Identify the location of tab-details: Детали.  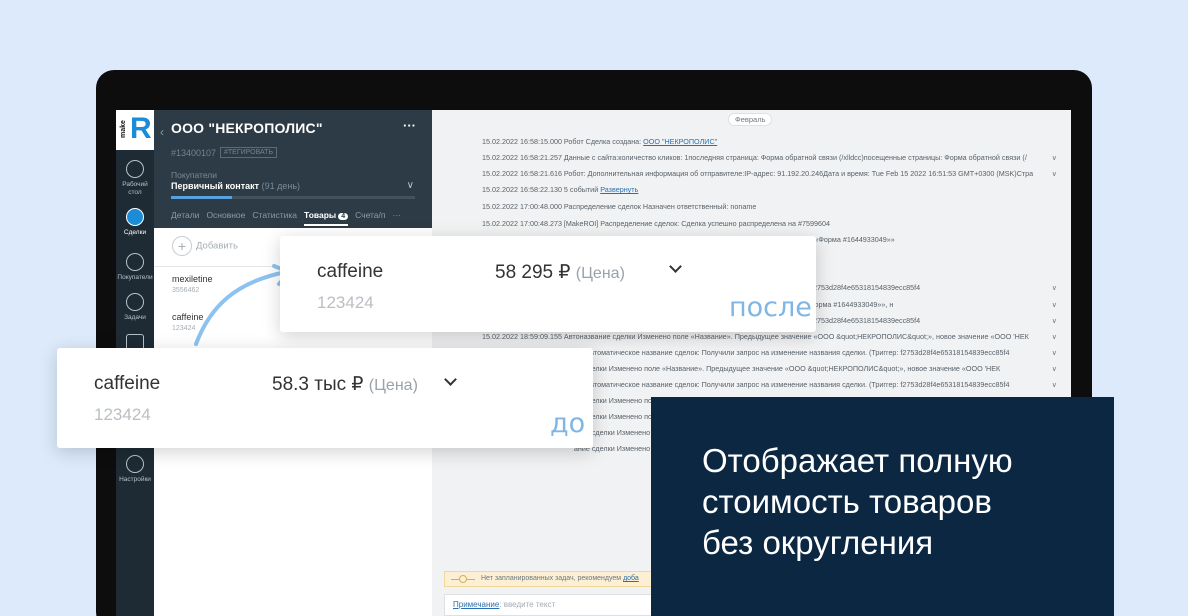
(185, 218).